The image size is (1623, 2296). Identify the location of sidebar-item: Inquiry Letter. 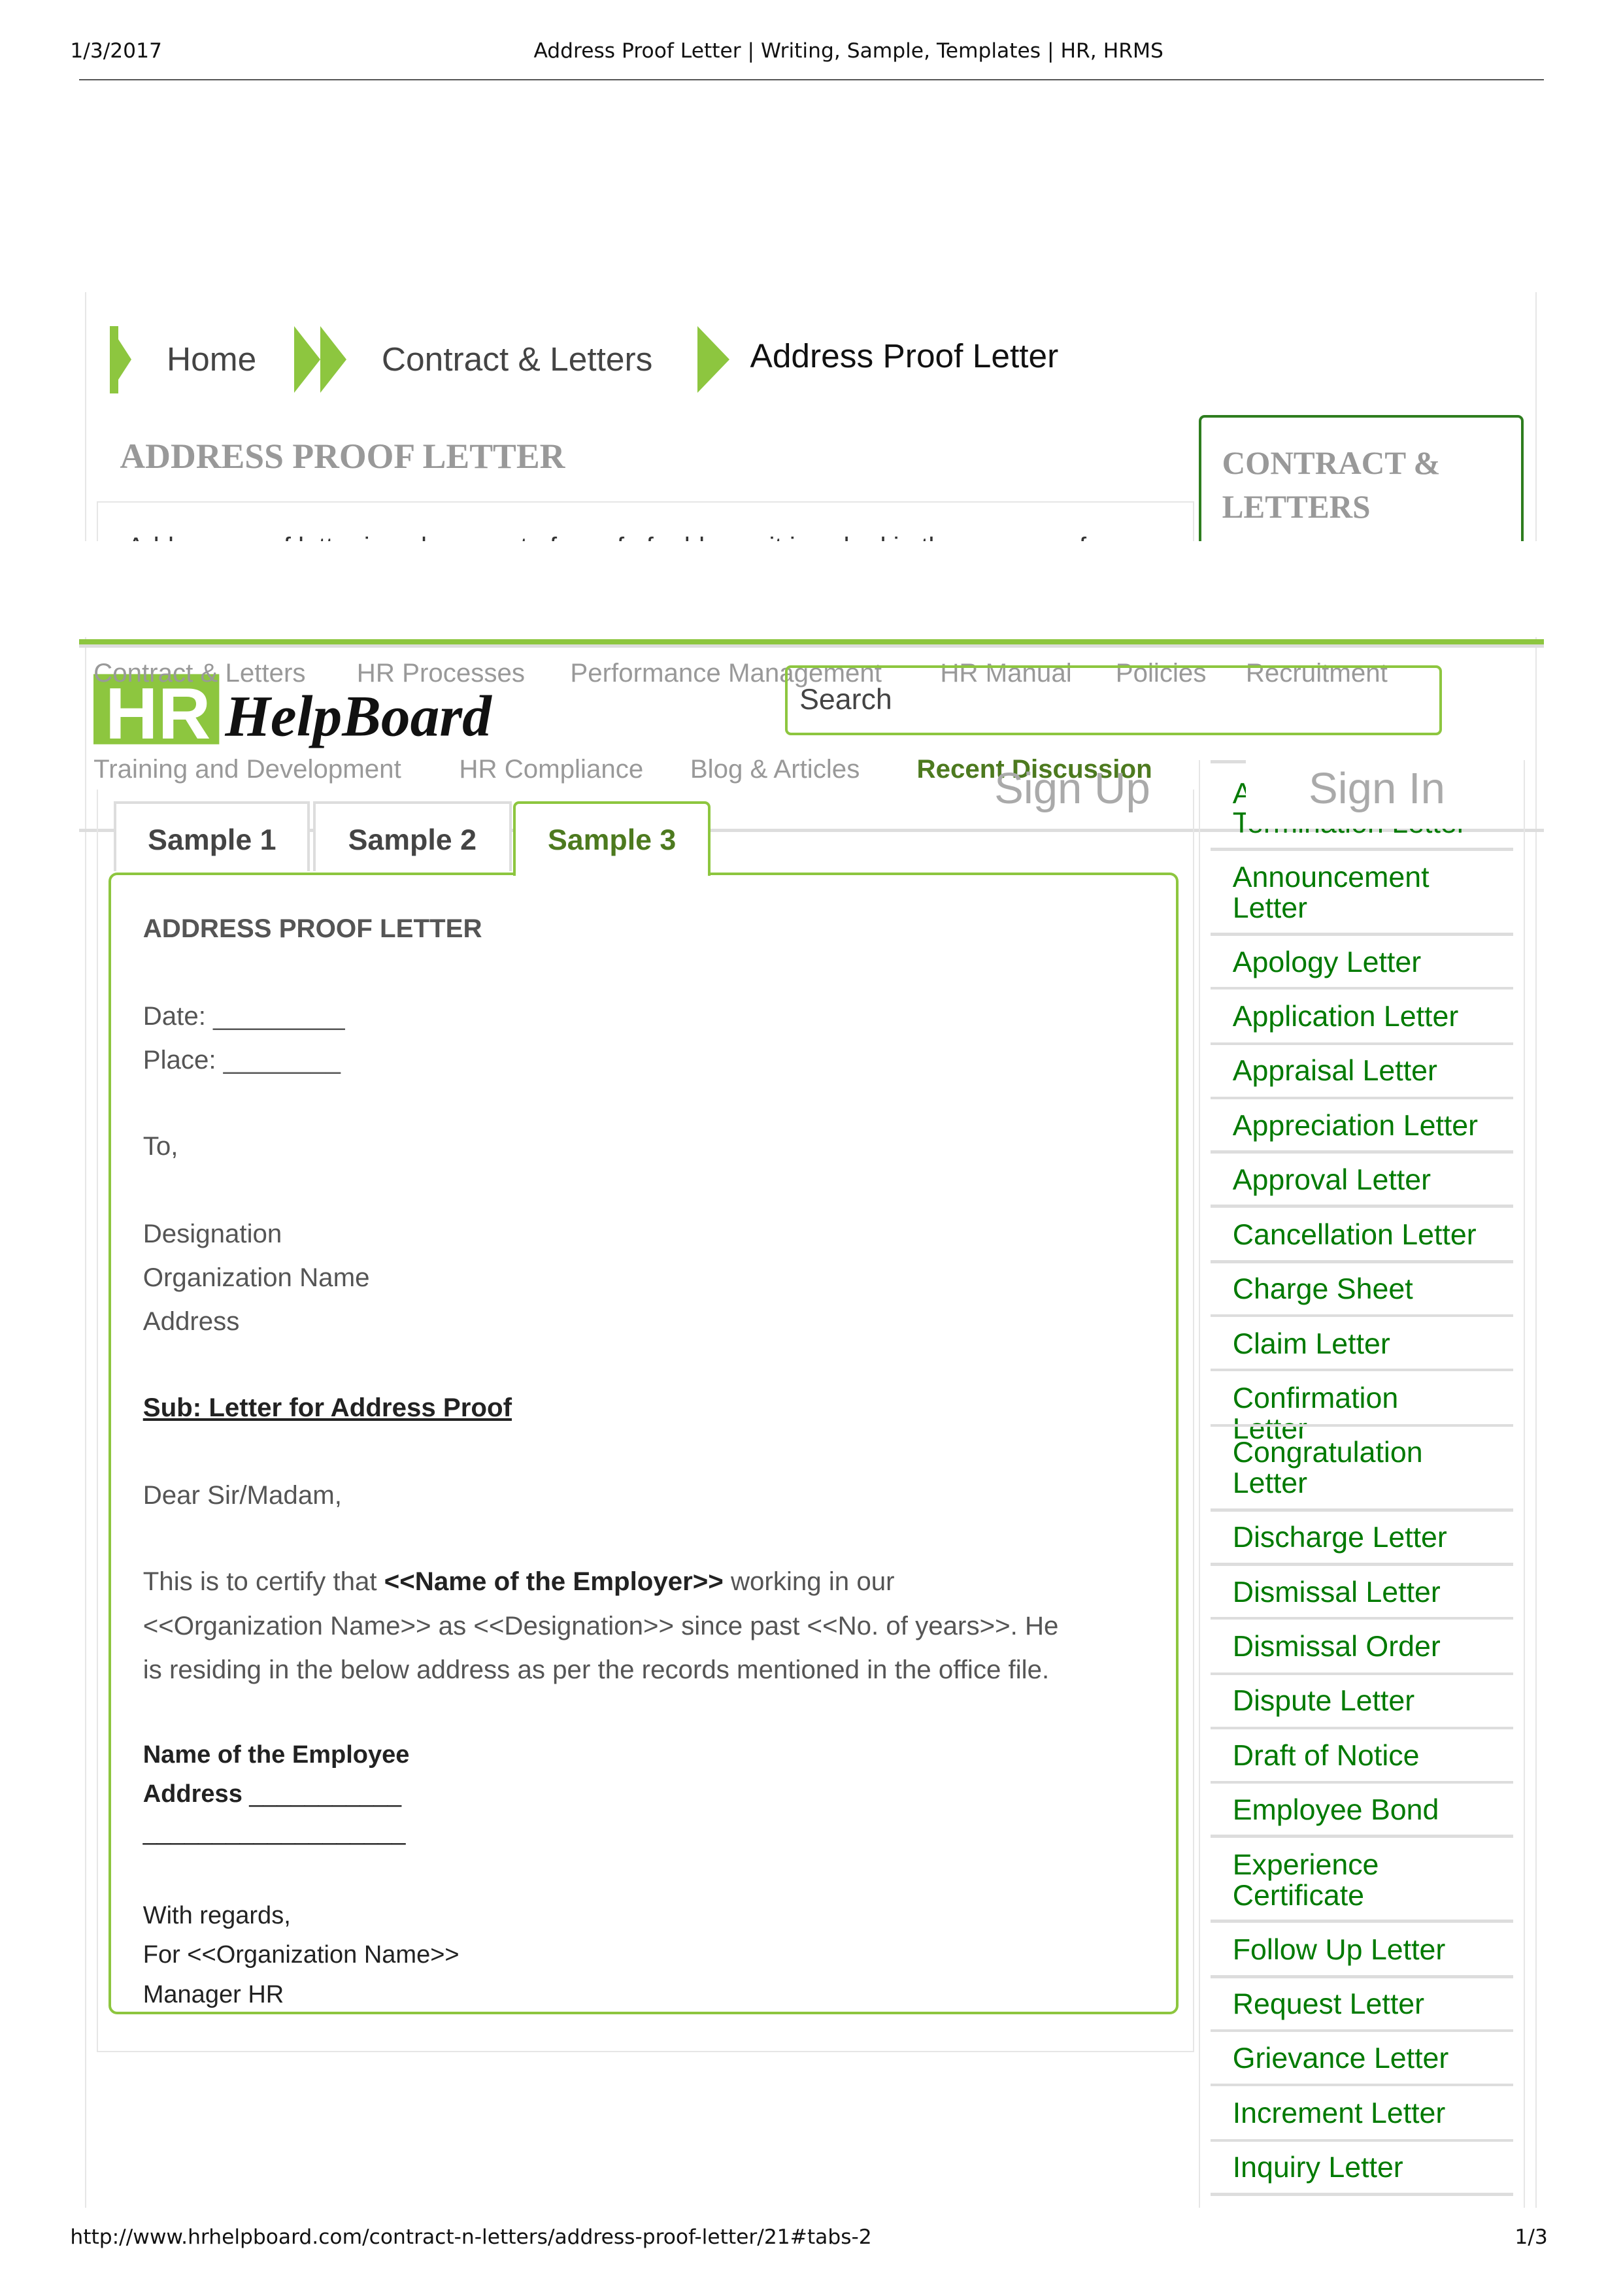
(1357, 2168).